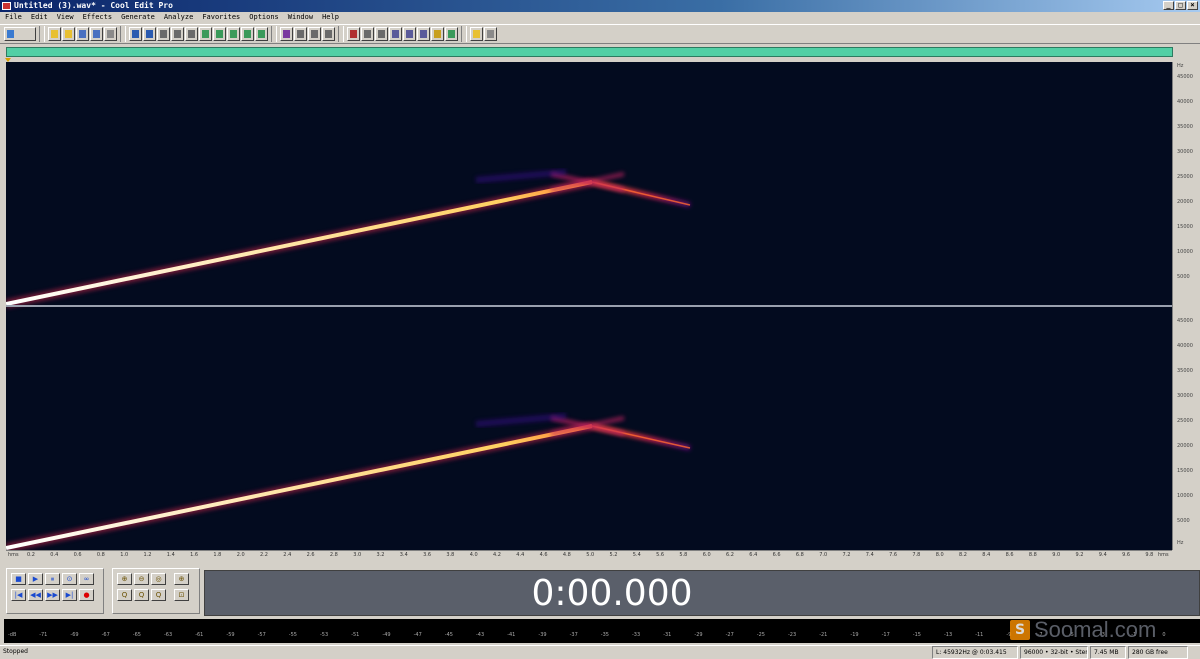  Describe the element at coordinates (35, 579) in the screenshot. I see `play-button: ▶` at that location.